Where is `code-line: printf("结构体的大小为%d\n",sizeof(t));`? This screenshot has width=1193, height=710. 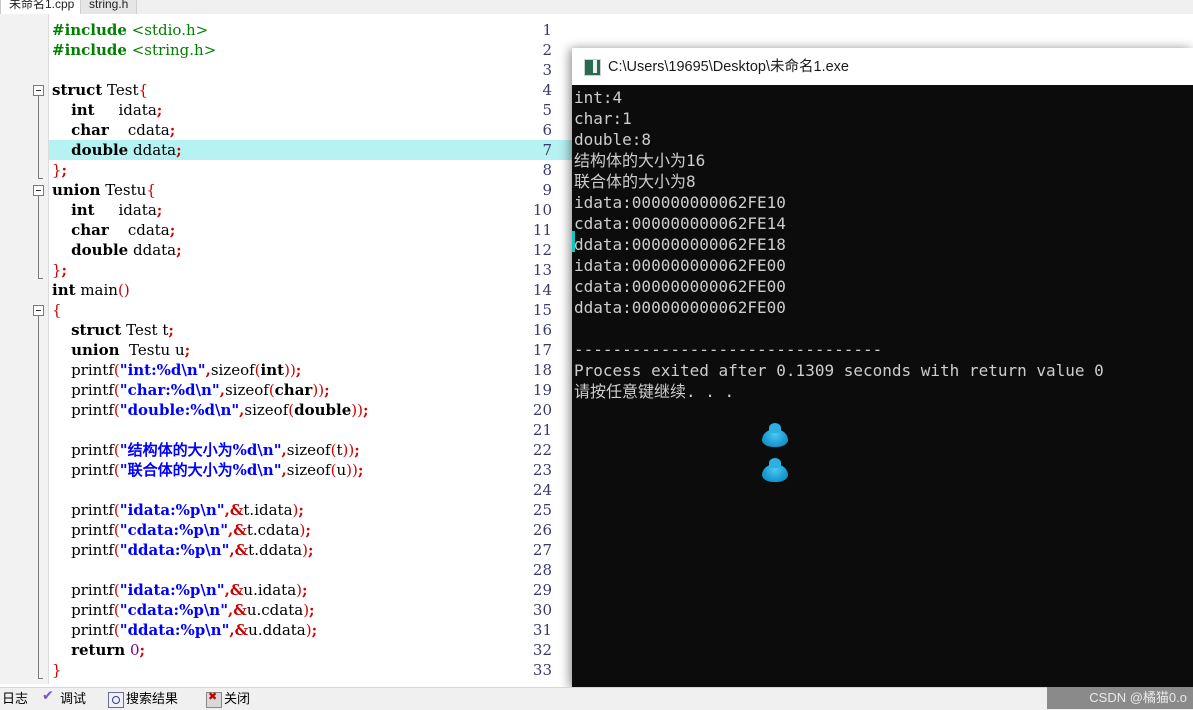
code-line: printf("结构体的大小为%d\n",sizeof(t)); is located at coordinates (206, 450).